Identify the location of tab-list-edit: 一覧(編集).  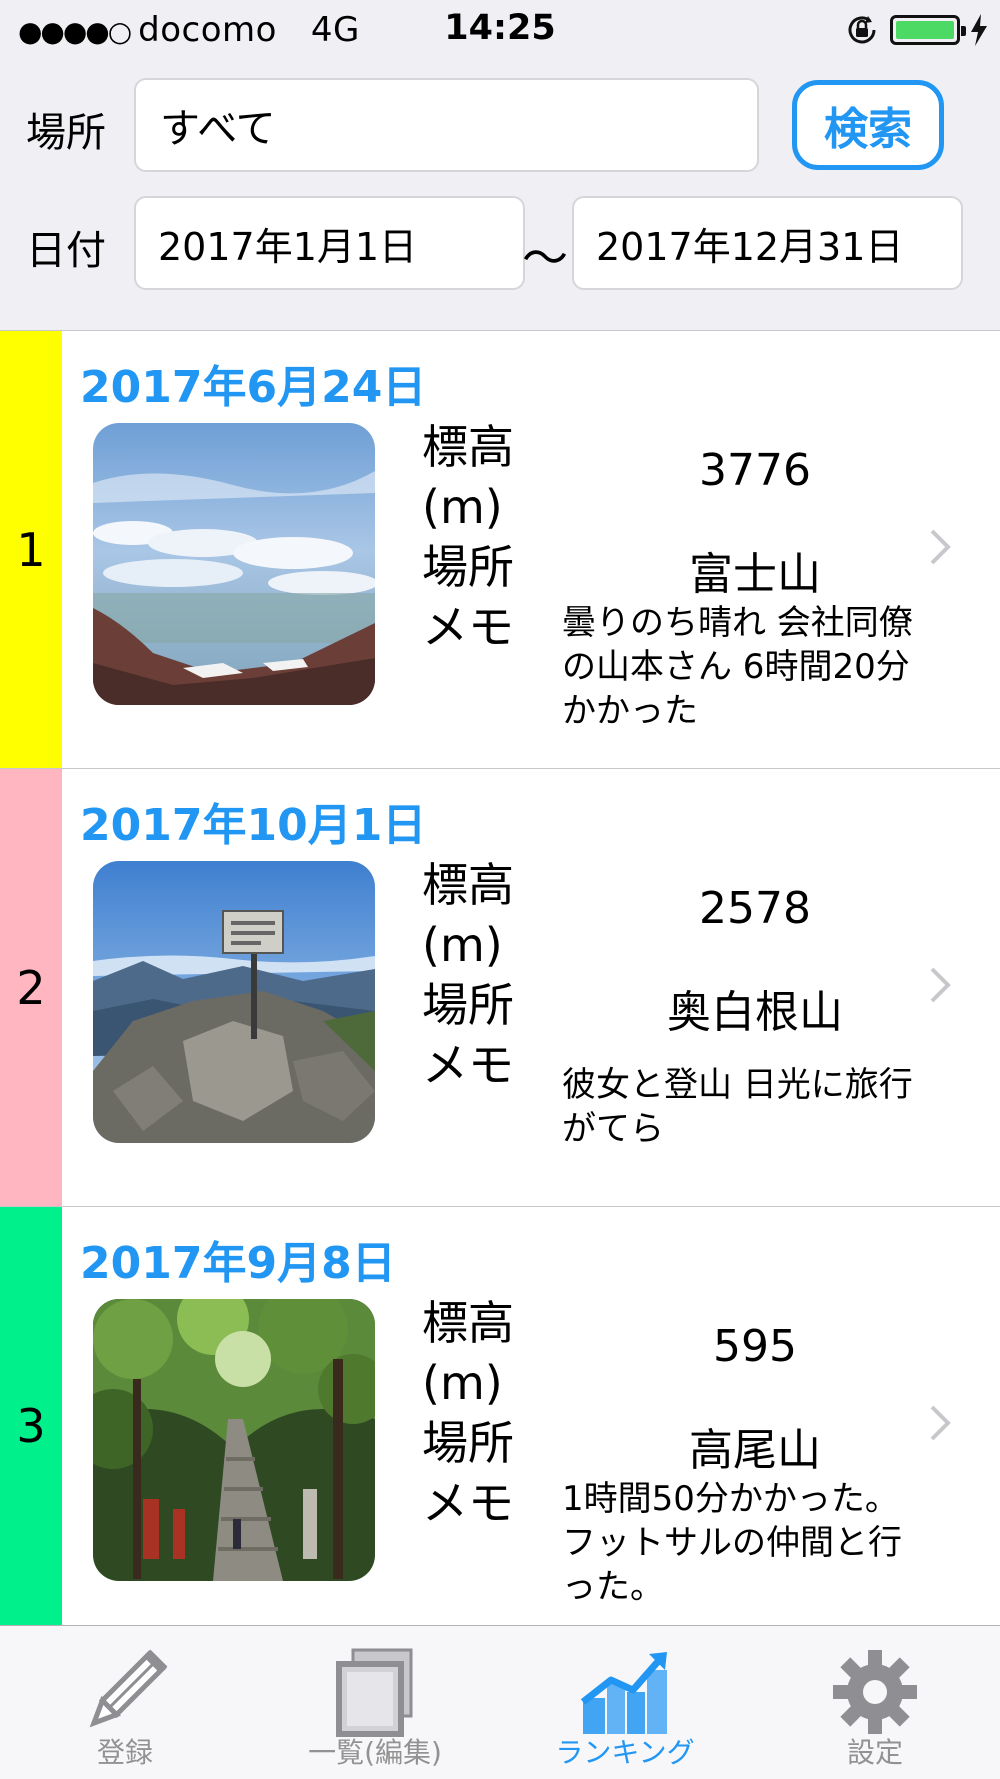
(375, 1702).